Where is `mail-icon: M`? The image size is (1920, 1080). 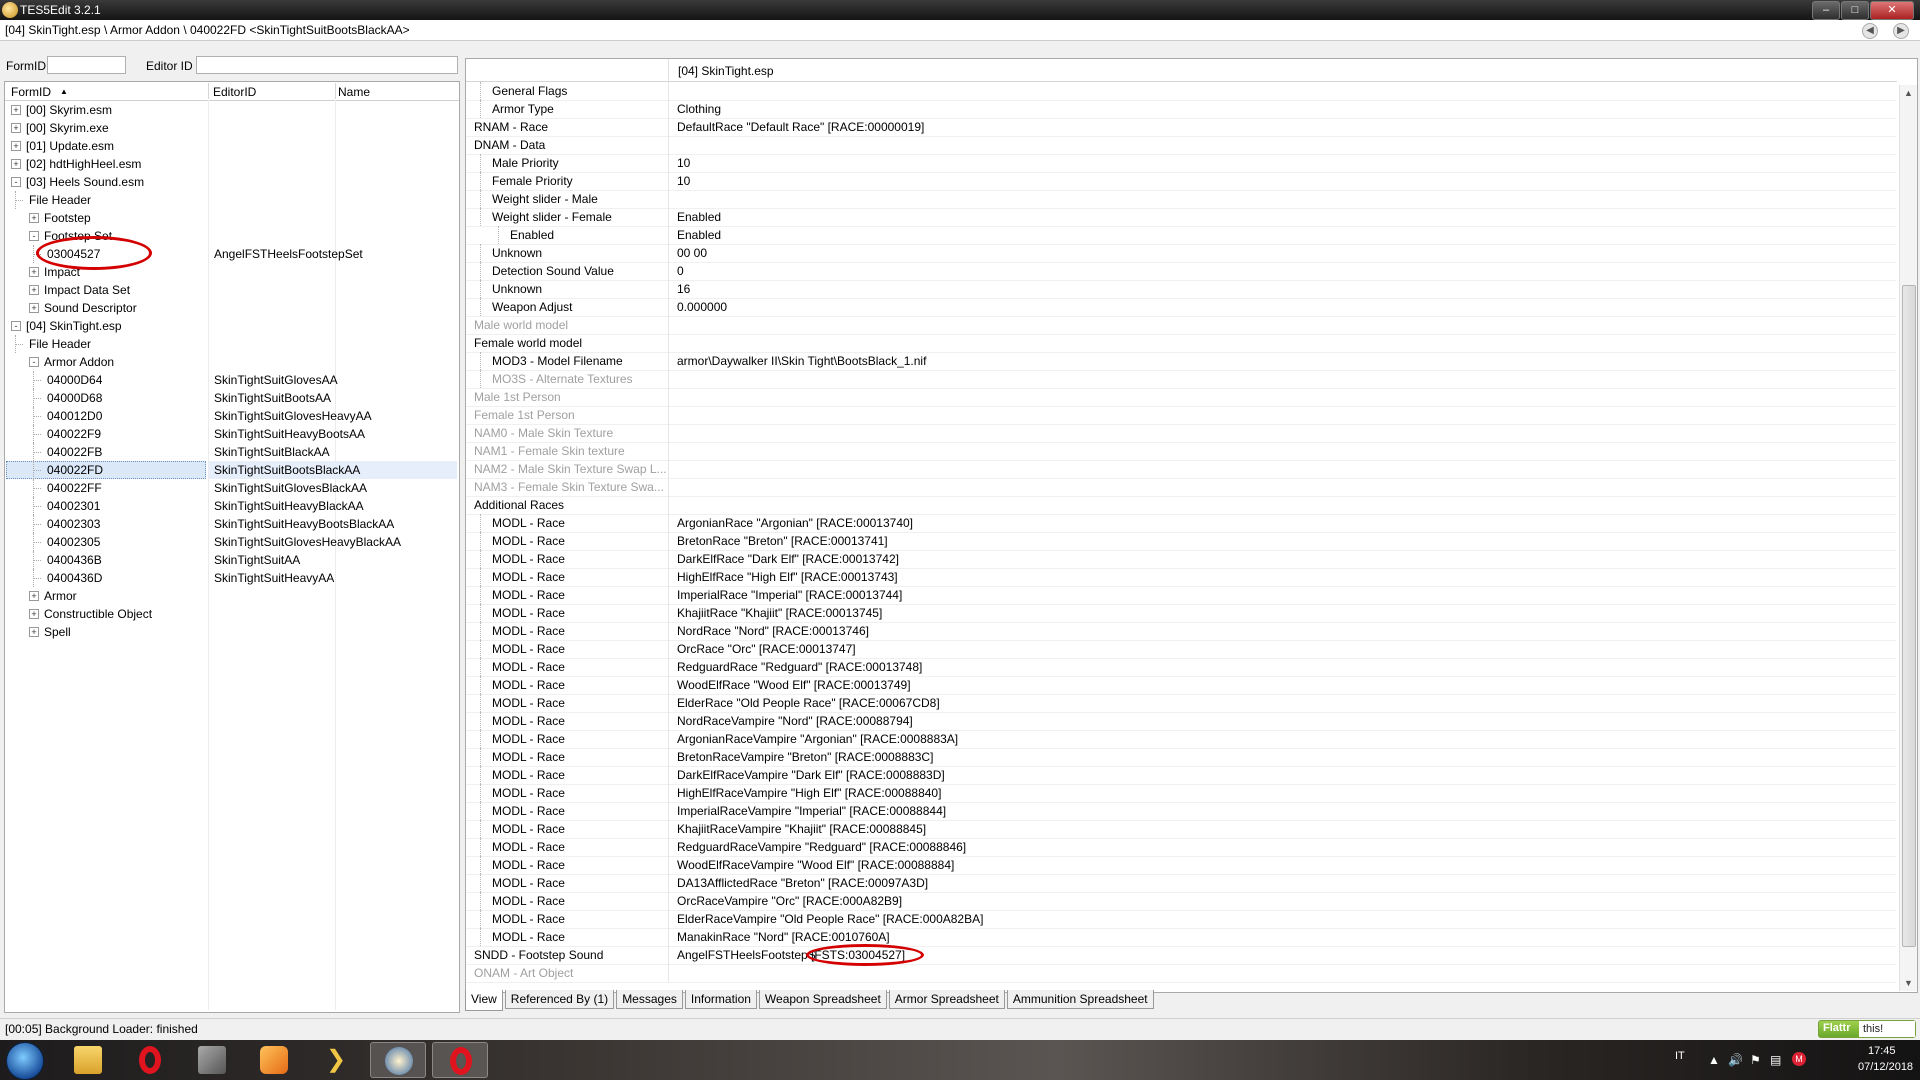
mail-icon: M is located at coordinates (1799, 1059).